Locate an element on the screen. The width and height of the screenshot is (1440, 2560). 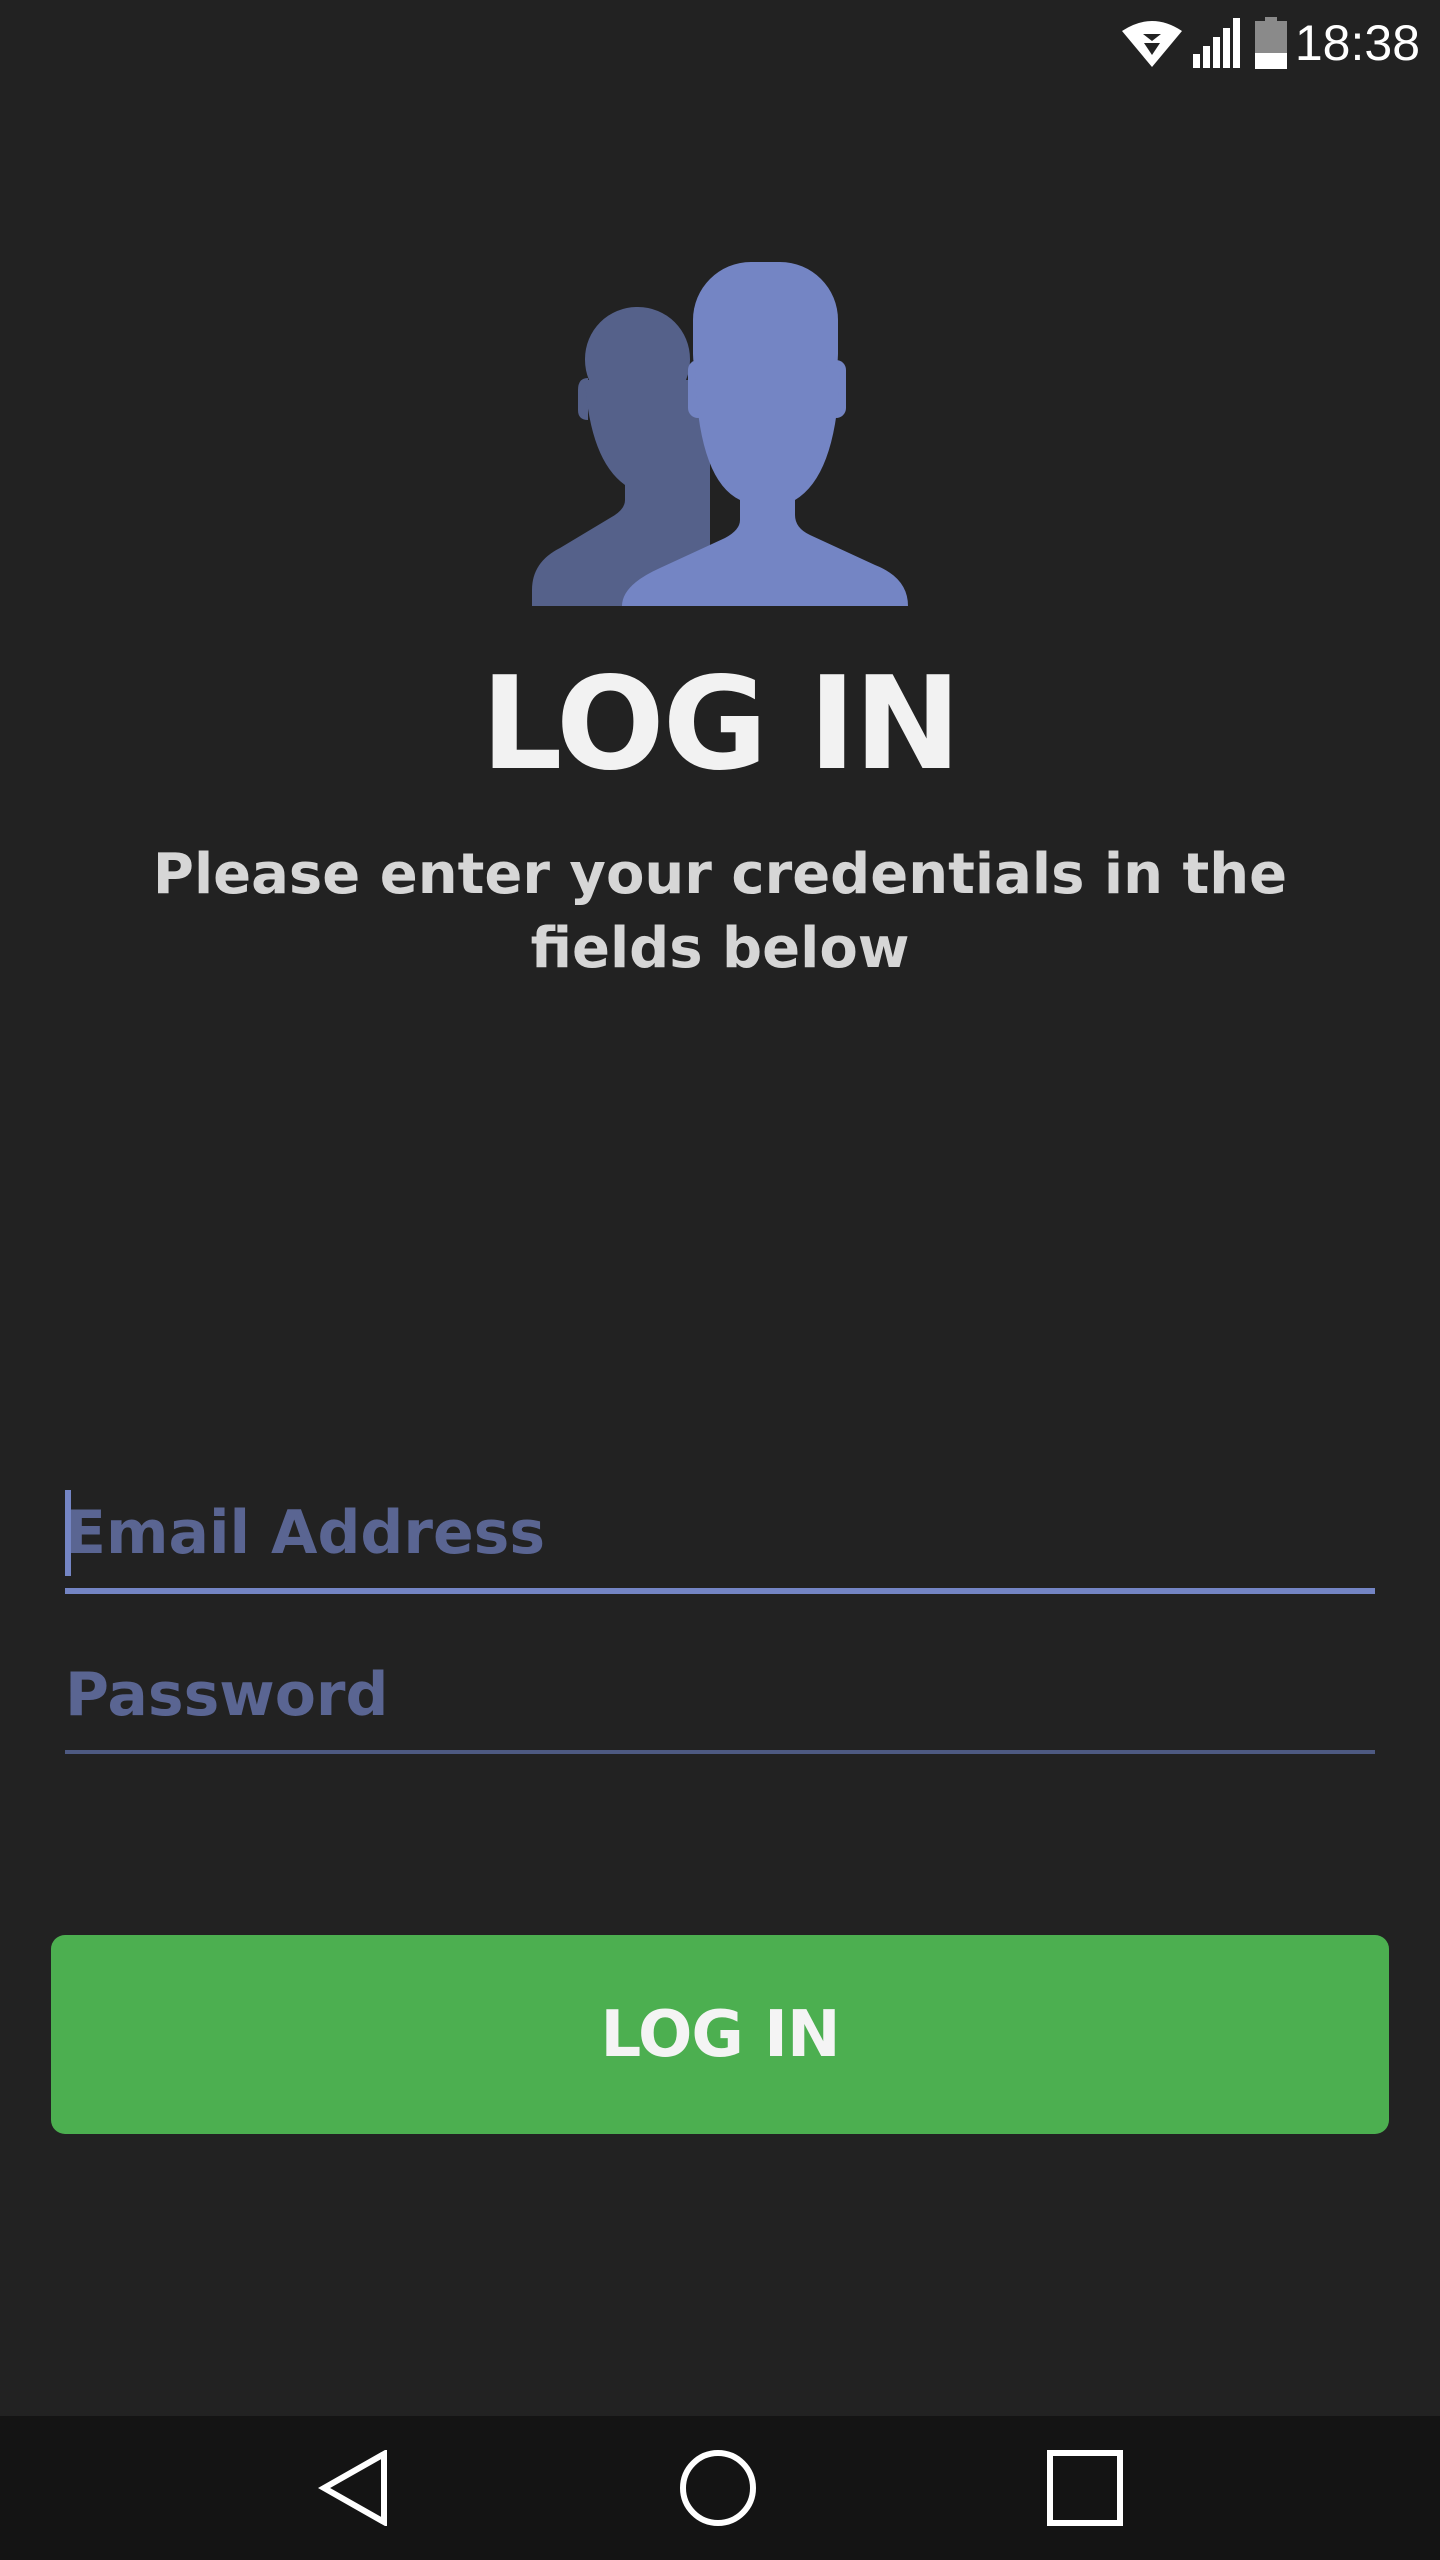
page-title: LOG IN is located at coordinates (720, 724).